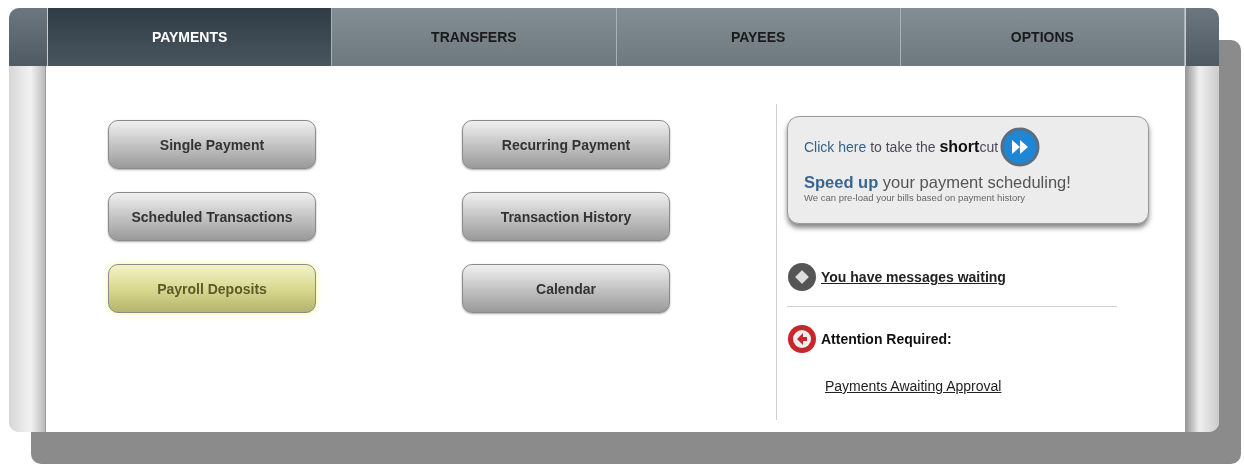 The height and width of the screenshot is (472, 1244). What do you see at coordinates (1042, 37) in the screenshot?
I see `tab: OPTIONS` at bounding box center [1042, 37].